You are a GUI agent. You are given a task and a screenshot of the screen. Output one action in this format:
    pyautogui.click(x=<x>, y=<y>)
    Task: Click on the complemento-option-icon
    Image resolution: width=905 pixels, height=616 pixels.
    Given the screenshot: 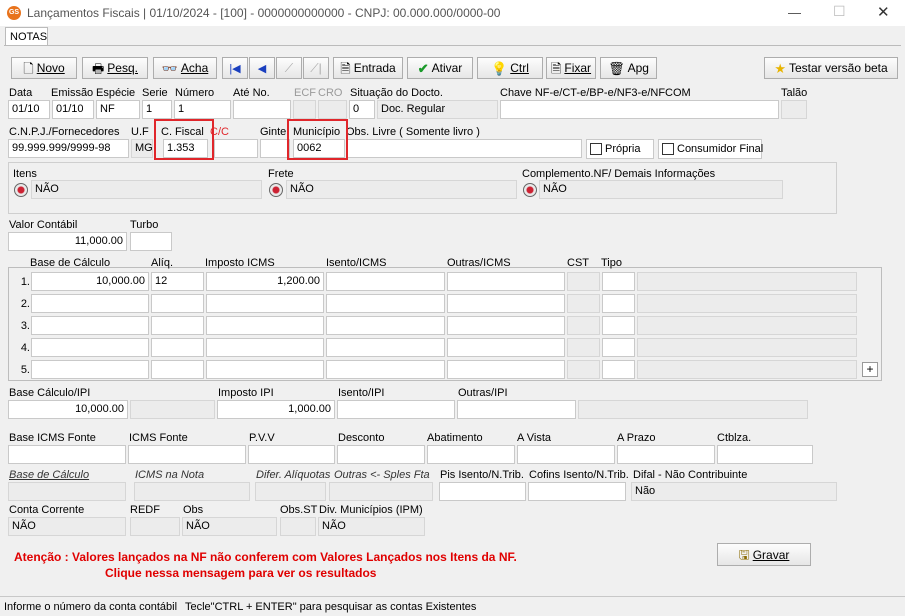 What is the action you would take?
    pyautogui.click(x=530, y=190)
    